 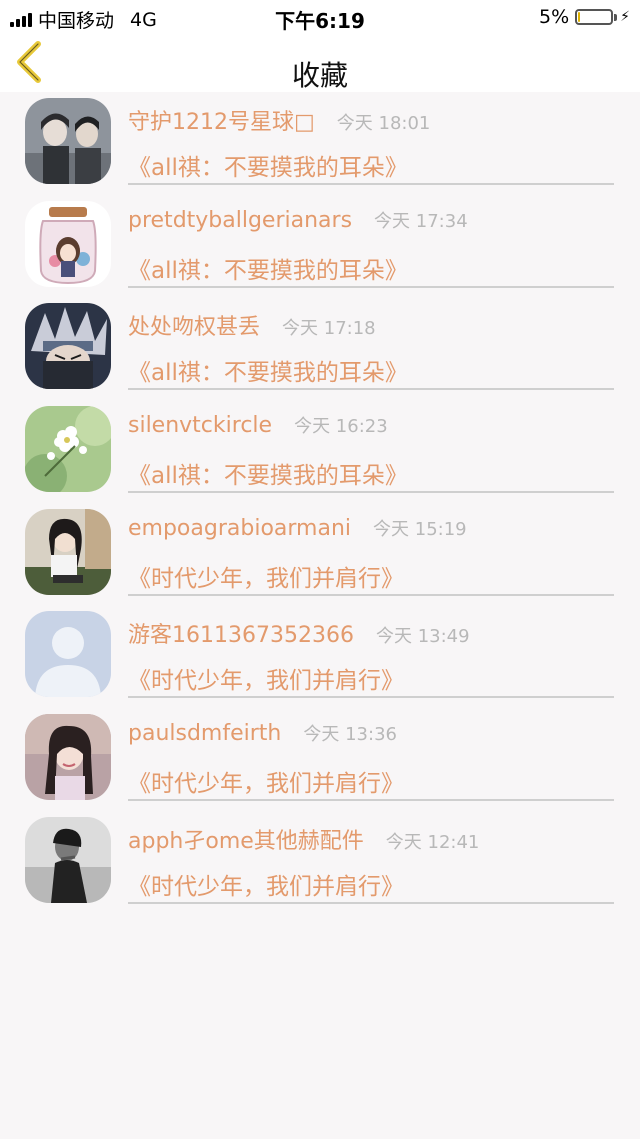 I want to click on favorite-row: 守护1212号星球□ 今天 18:01 《all祺：不要摸我的耳朵》, so click(x=320, y=143).